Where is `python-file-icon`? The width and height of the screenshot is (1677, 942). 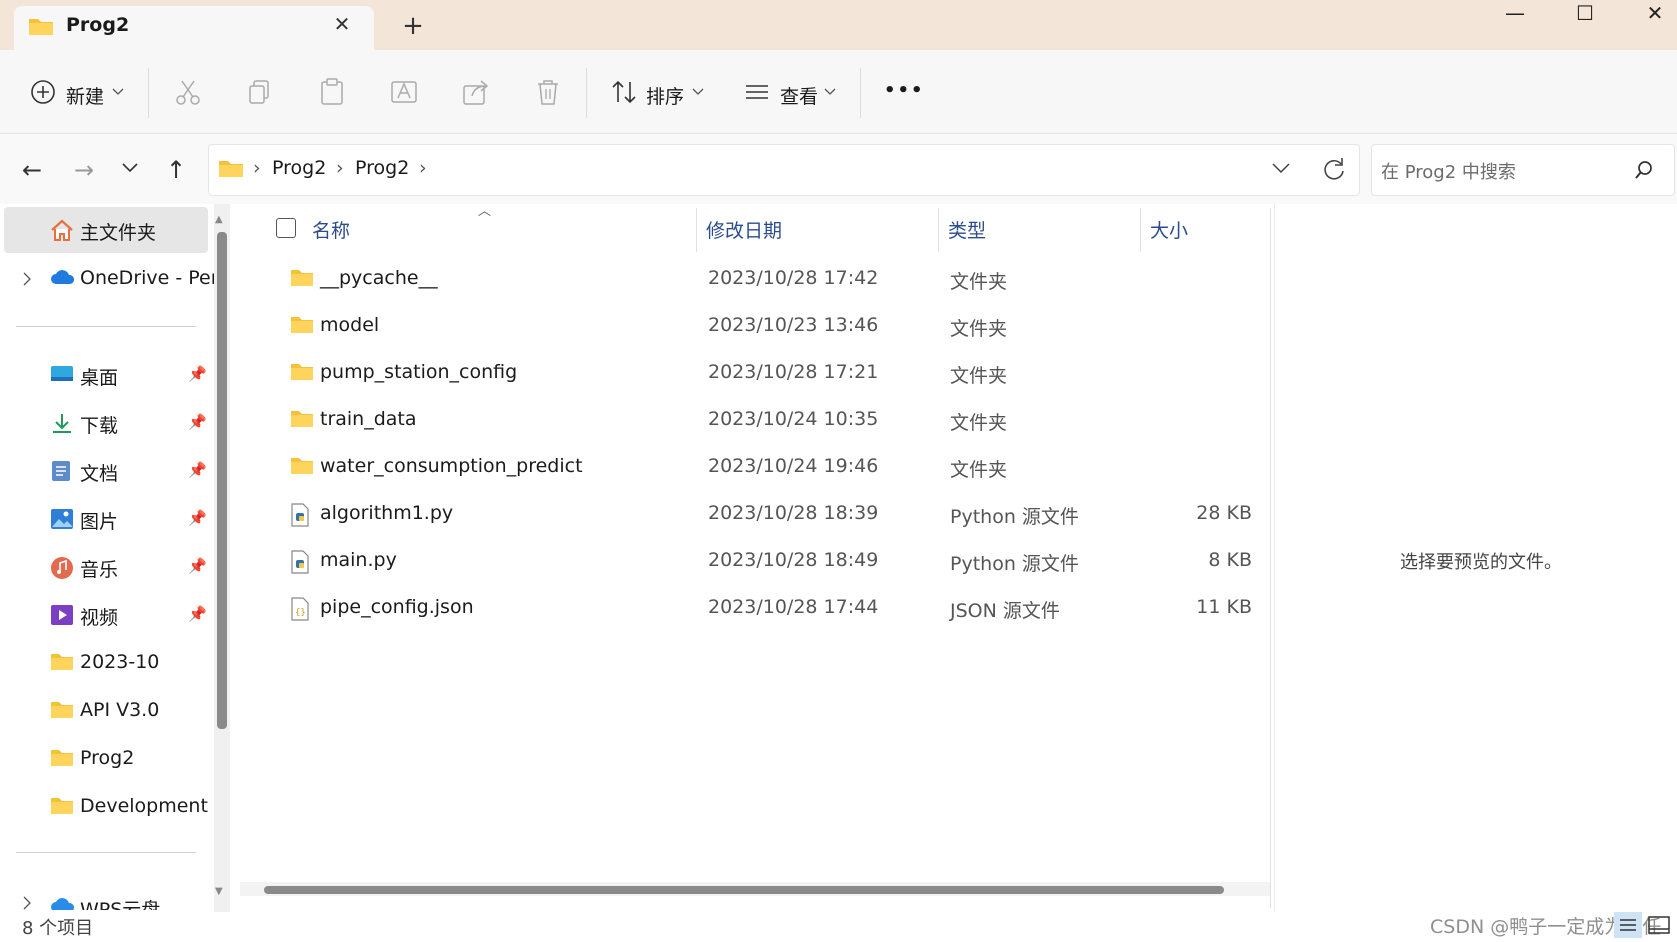
python-file-icon is located at coordinates (300, 562).